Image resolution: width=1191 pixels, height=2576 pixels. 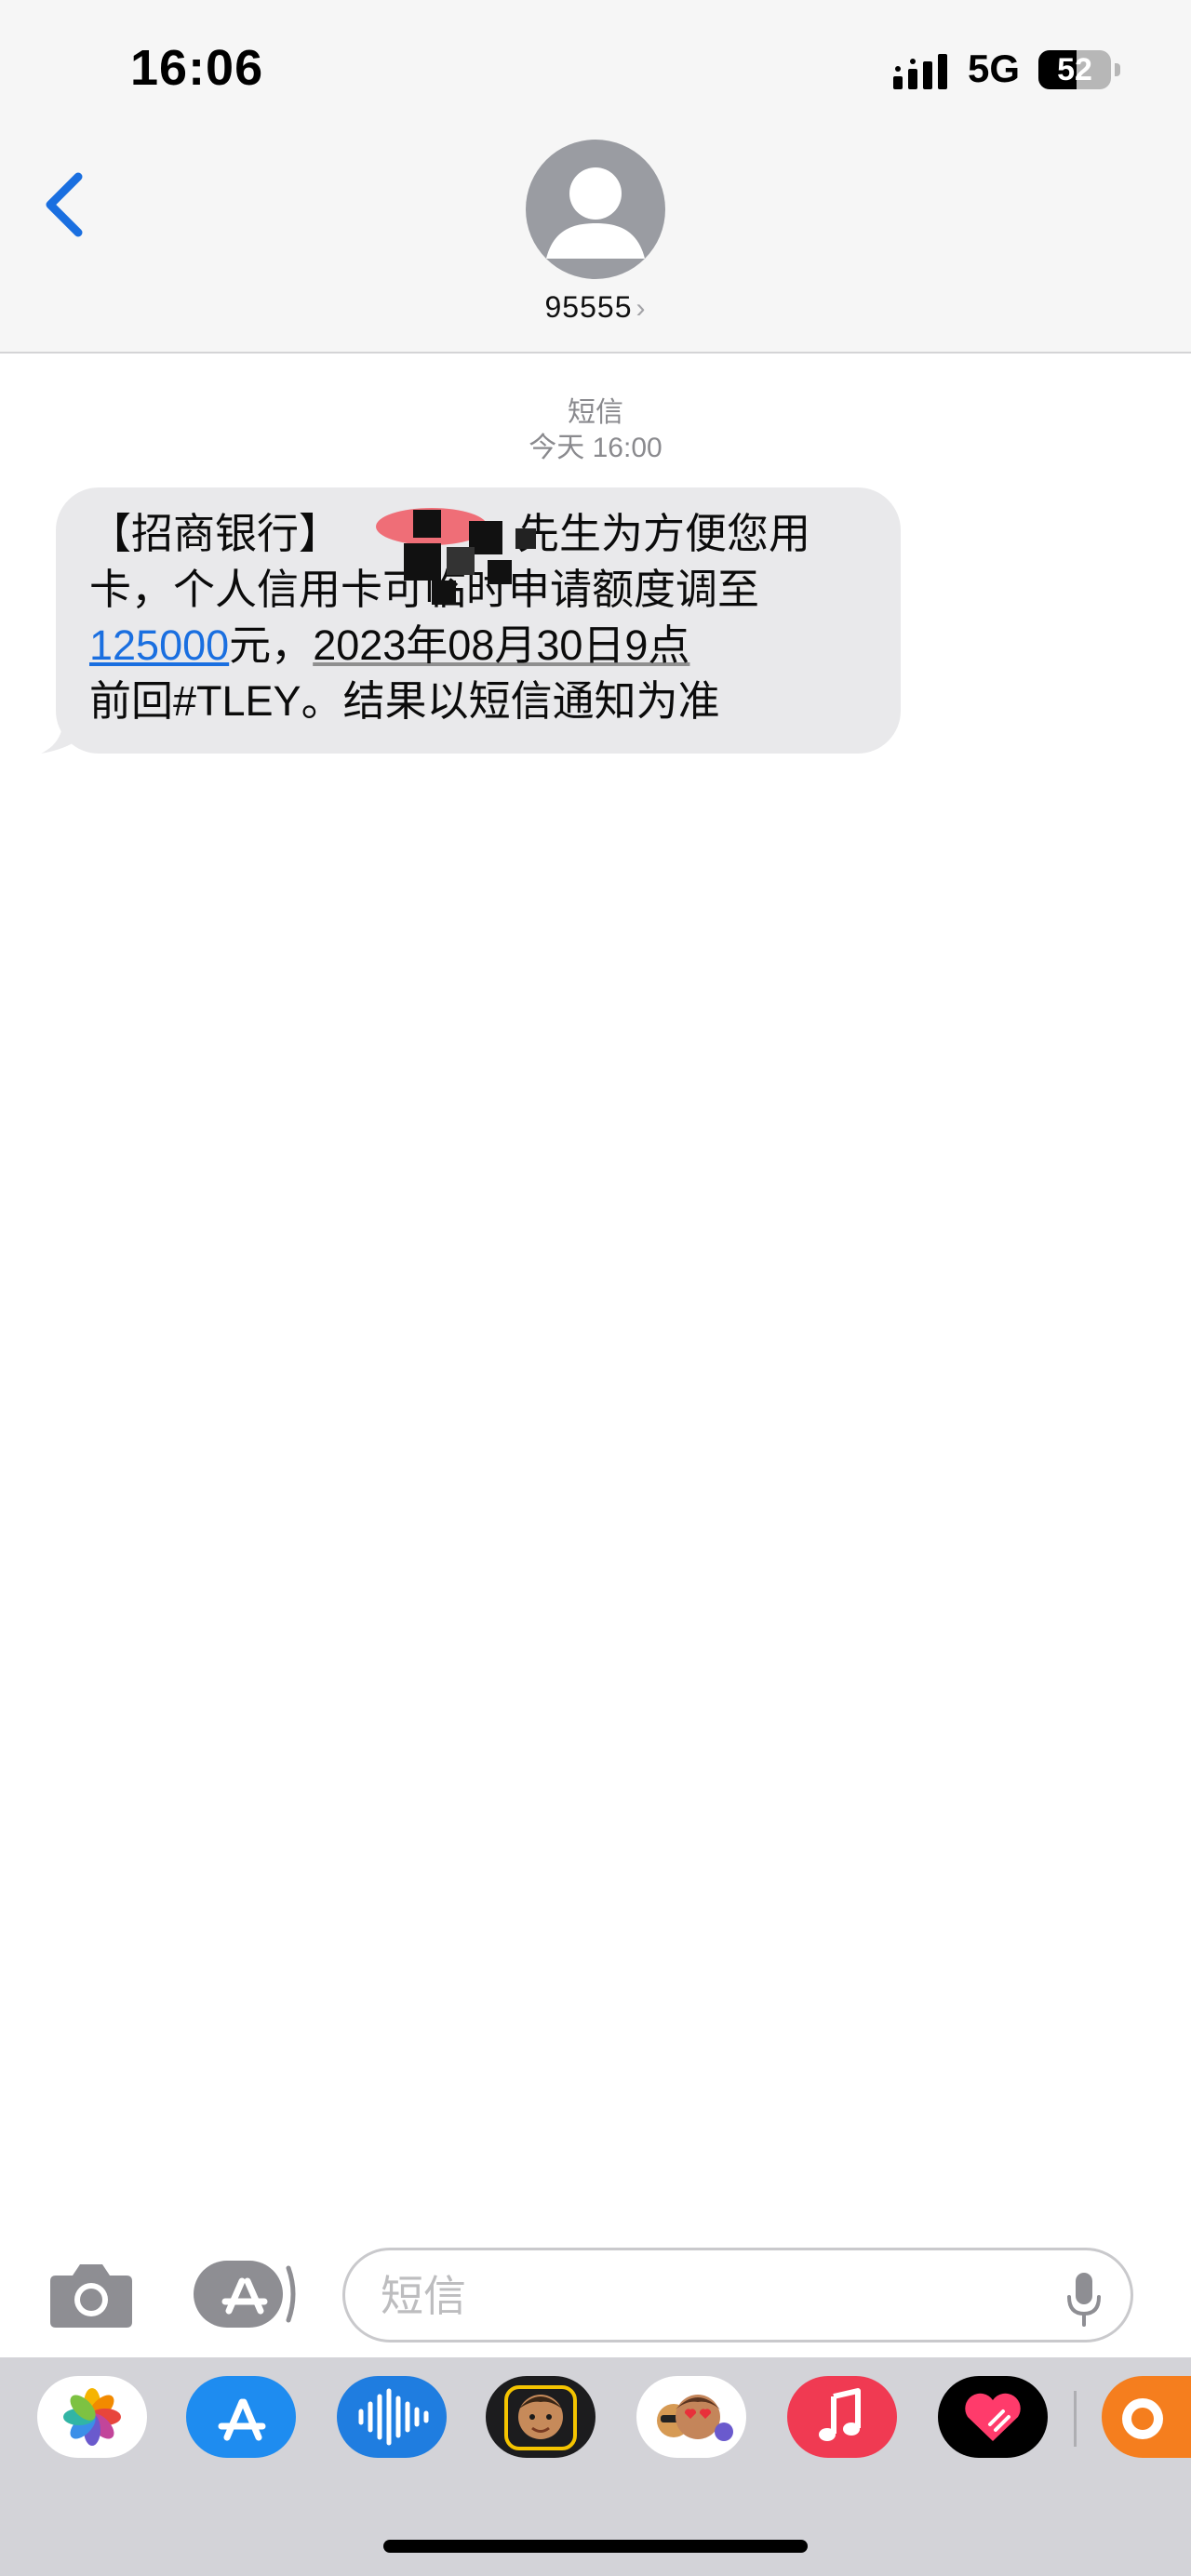 I want to click on redaction-mark, so click(x=456, y=556).